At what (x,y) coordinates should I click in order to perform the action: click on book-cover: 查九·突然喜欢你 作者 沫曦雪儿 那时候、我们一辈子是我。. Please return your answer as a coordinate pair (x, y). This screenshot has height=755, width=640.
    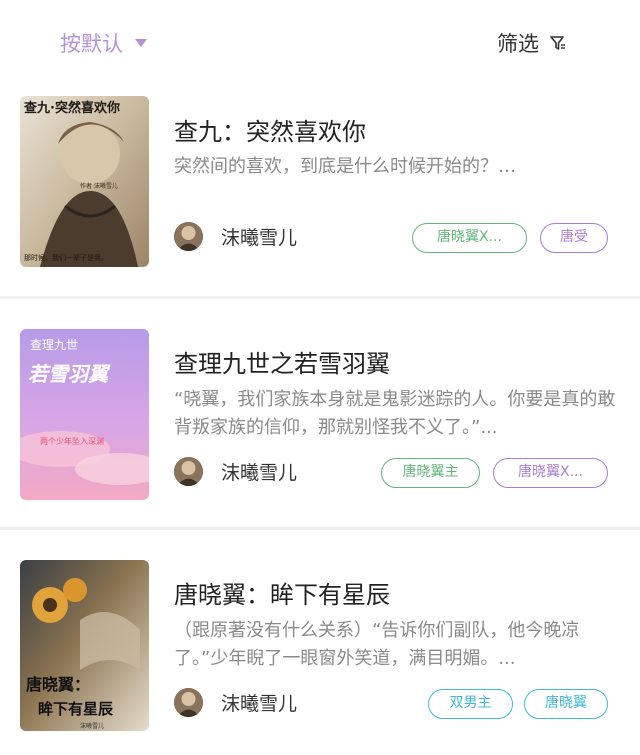
    Looking at the image, I should click on (84, 181).